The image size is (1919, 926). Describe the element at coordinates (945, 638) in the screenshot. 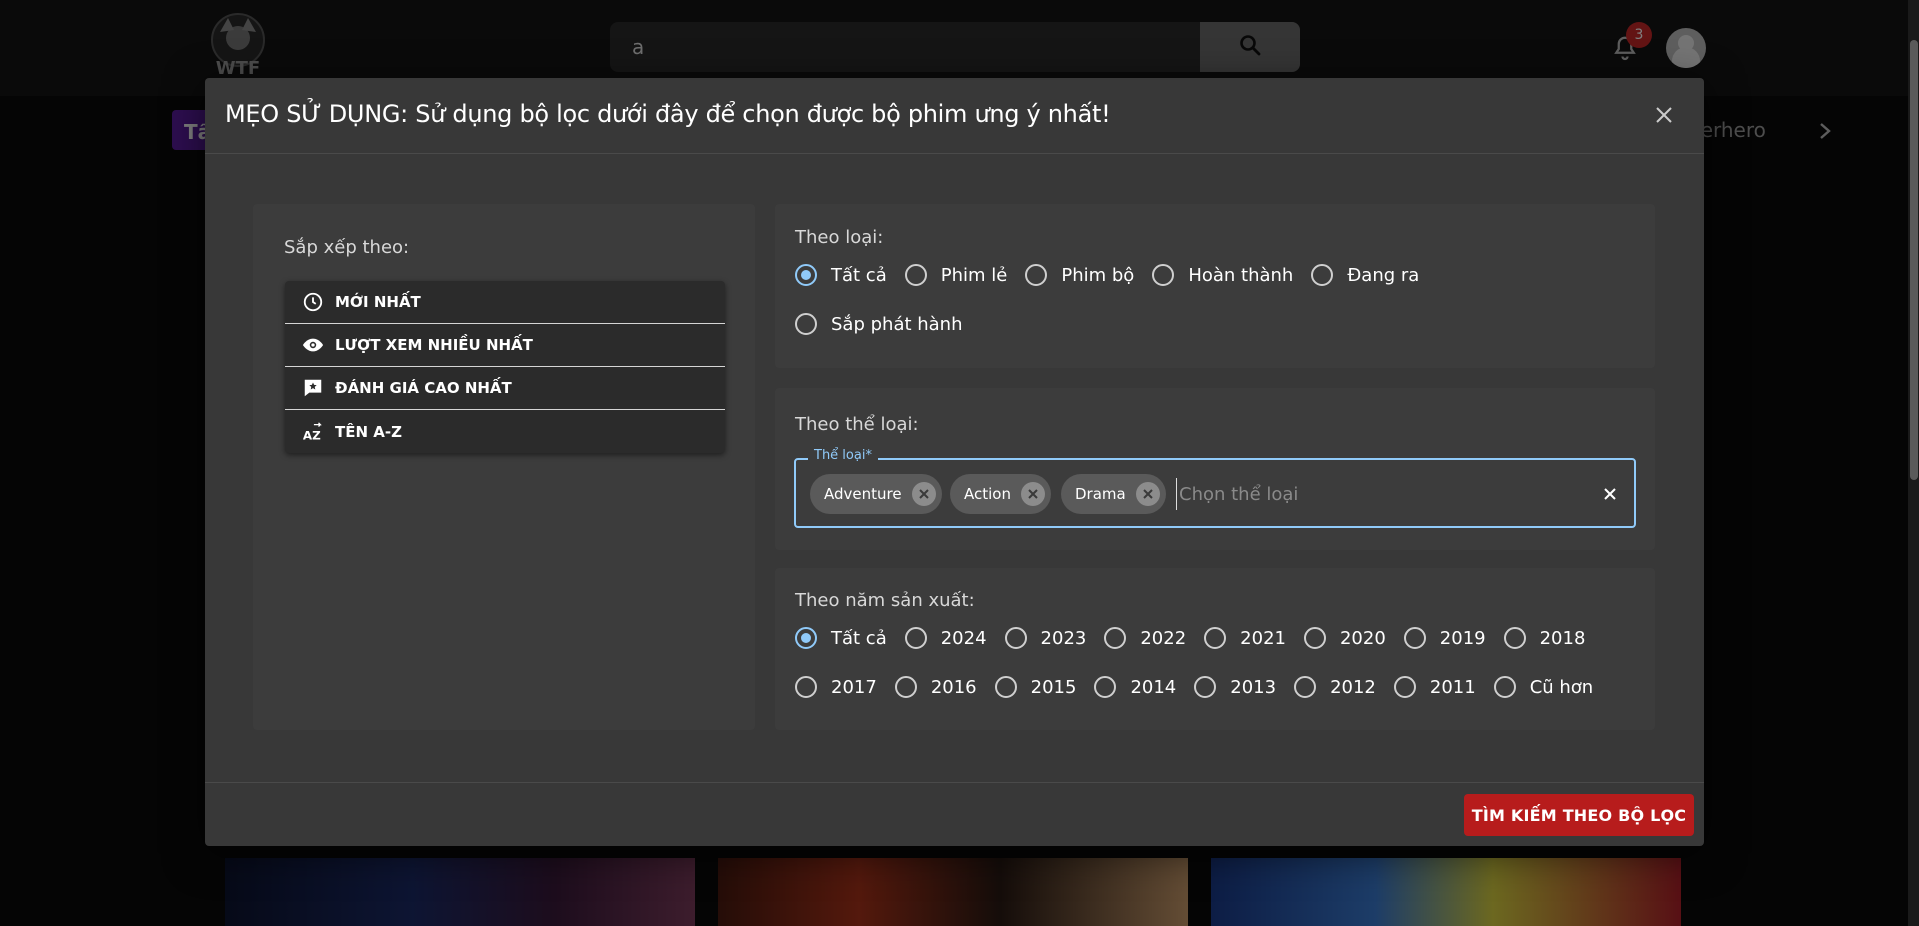

I see `year-option-2024: 2024` at that location.